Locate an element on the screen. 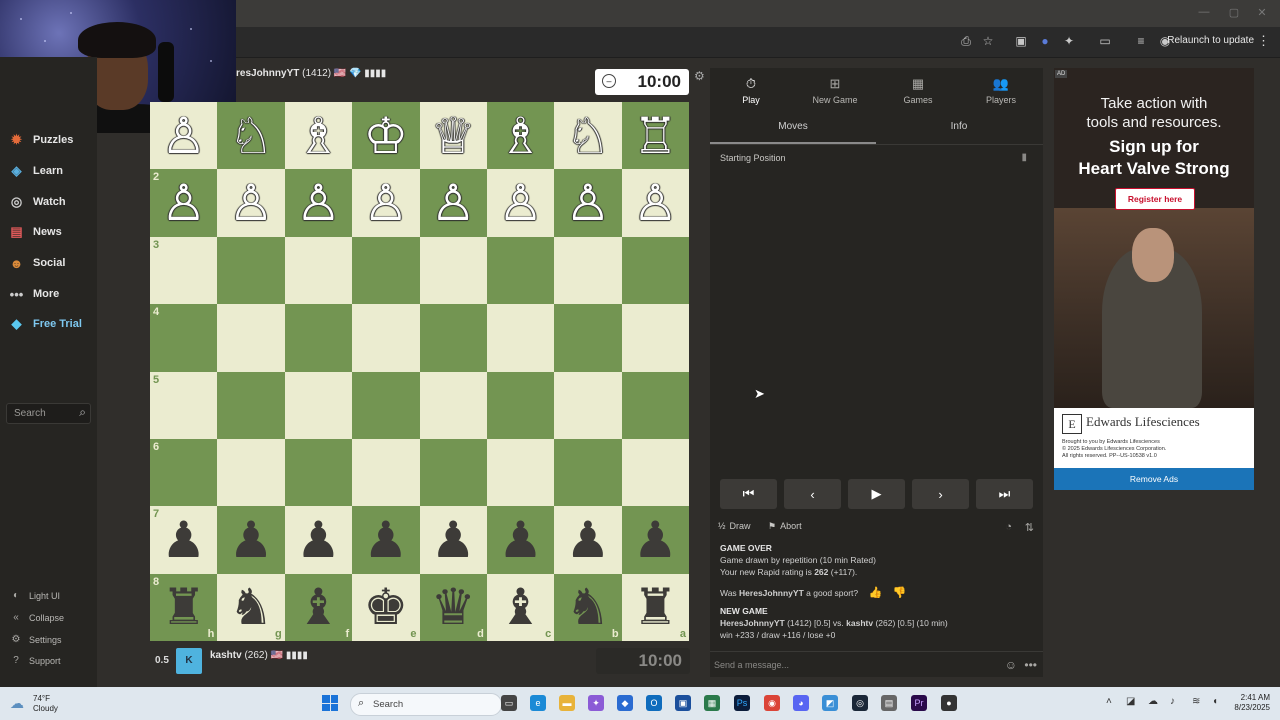 This screenshot has height=720, width=1280. taskbar-search-input: ⌕ Search is located at coordinates (426, 704).